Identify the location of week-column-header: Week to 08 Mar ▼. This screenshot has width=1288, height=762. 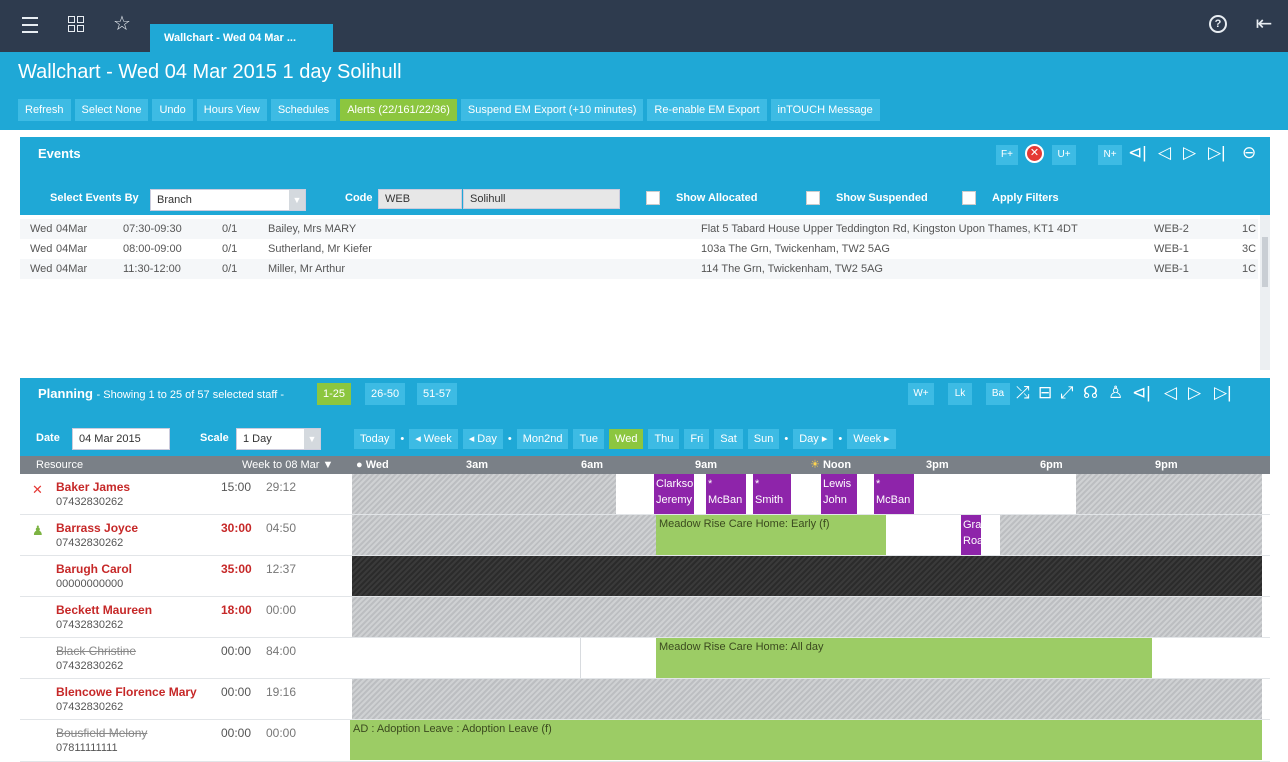
(287, 465).